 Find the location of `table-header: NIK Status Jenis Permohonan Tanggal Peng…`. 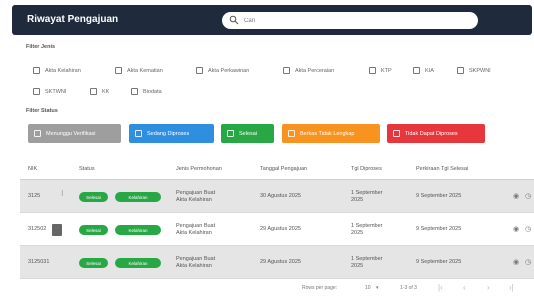

table-header: NIK Status Jenis Permohonan Tanggal Peng… is located at coordinates (277, 170).